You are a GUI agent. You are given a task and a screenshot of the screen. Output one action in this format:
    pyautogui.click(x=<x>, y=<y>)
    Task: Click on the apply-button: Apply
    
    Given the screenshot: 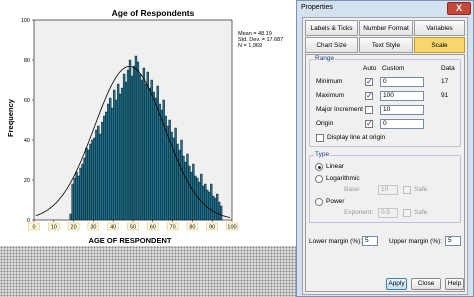 What is the action you would take?
    pyautogui.click(x=396, y=284)
    